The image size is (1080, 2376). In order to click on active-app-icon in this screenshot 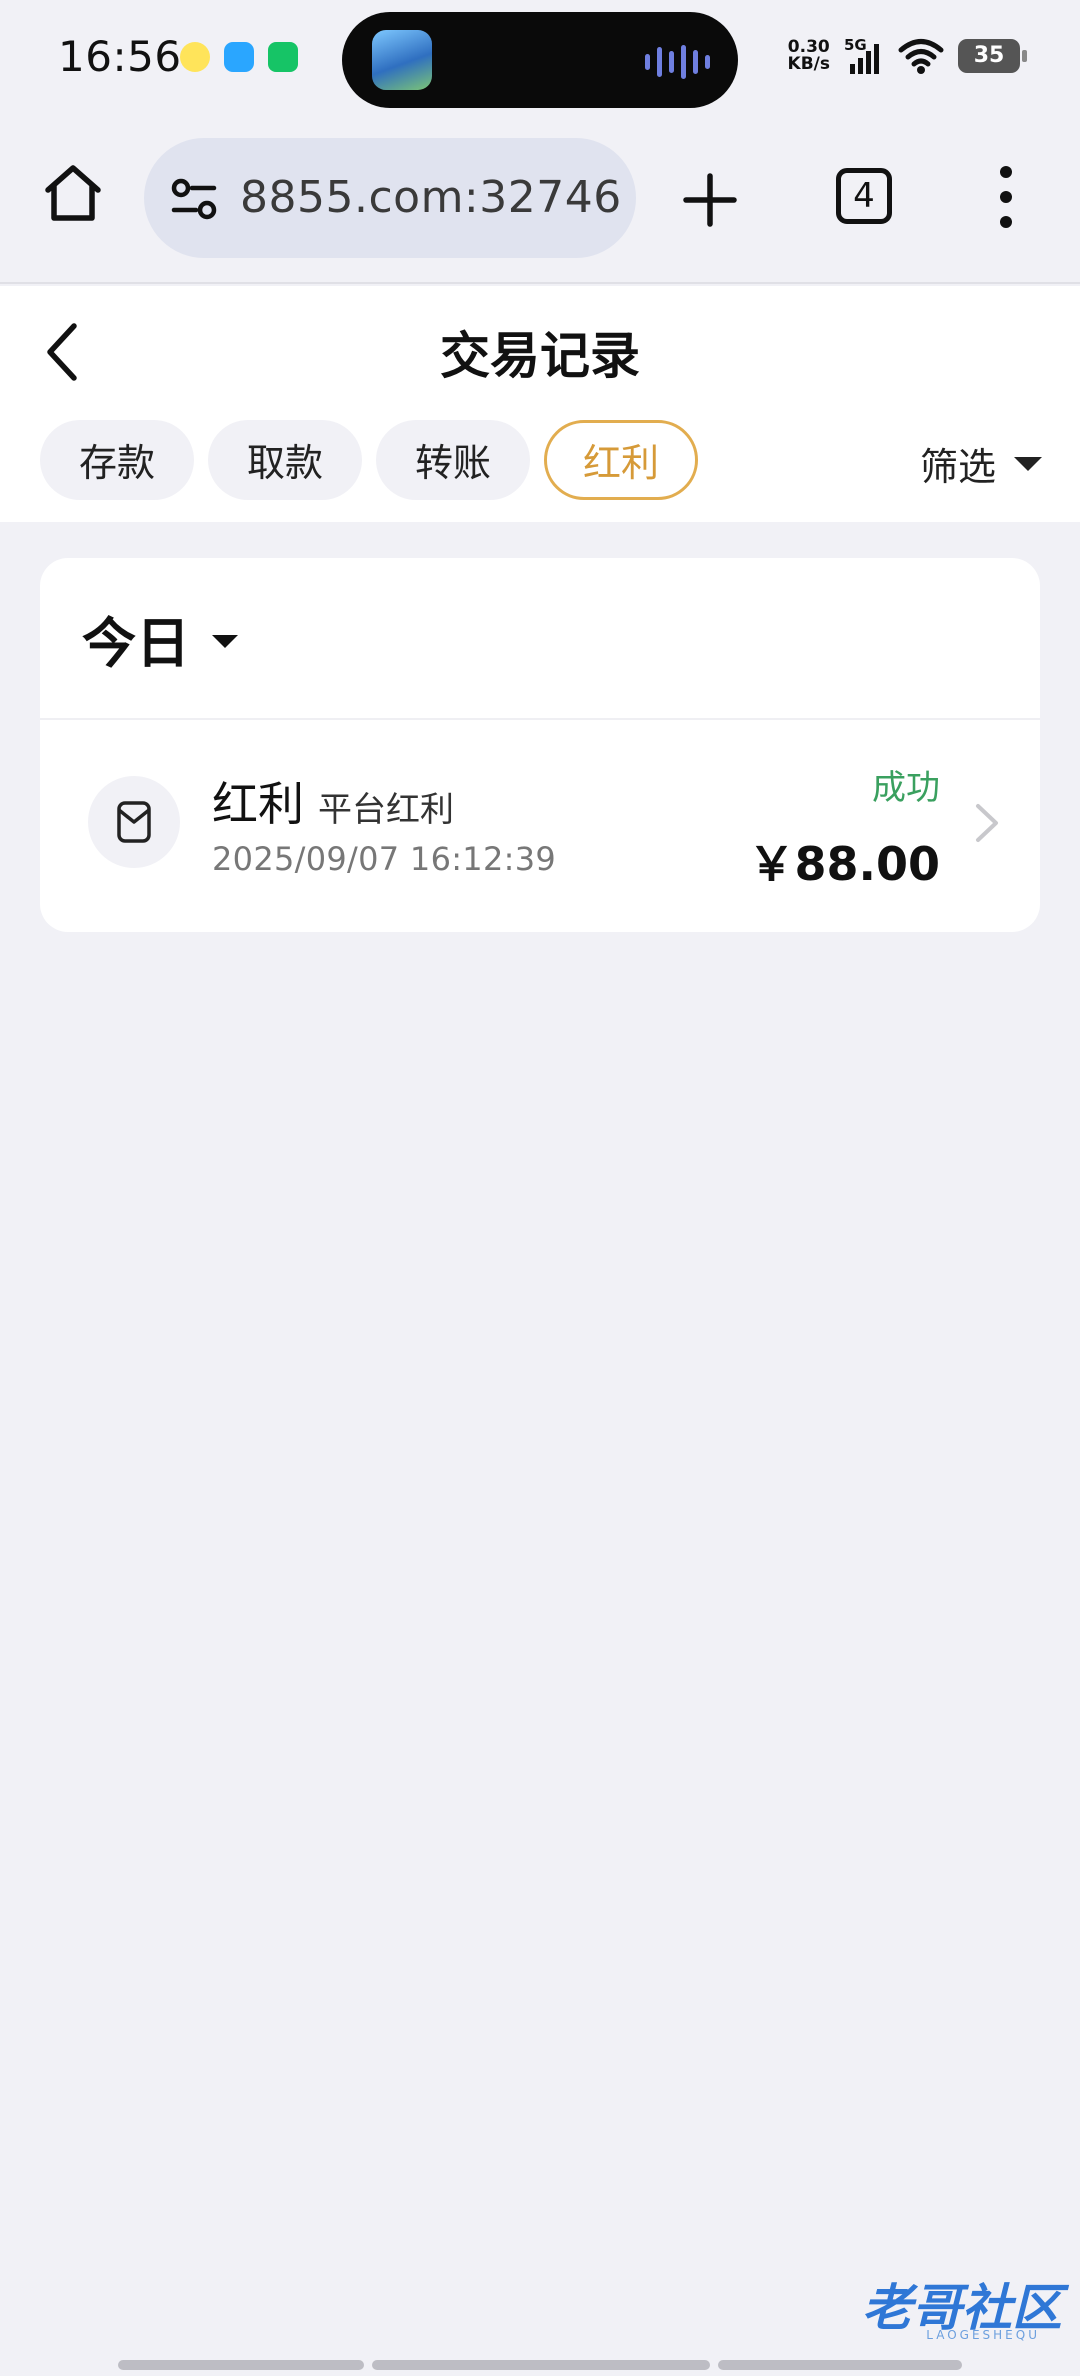, I will do `click(402, 60)`.